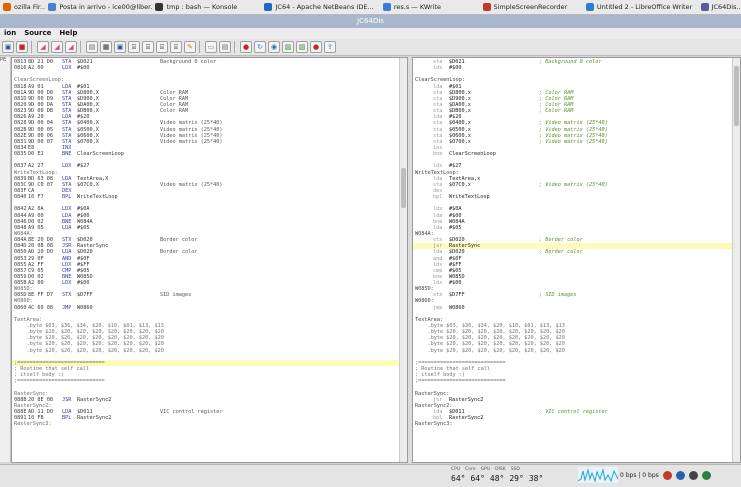 The height and width of the screenshot is (487, 741). Describe the element at coordinates (639, 475) in the screenshot. I see `network-speed: 0 bps | 0 bps` at that location.